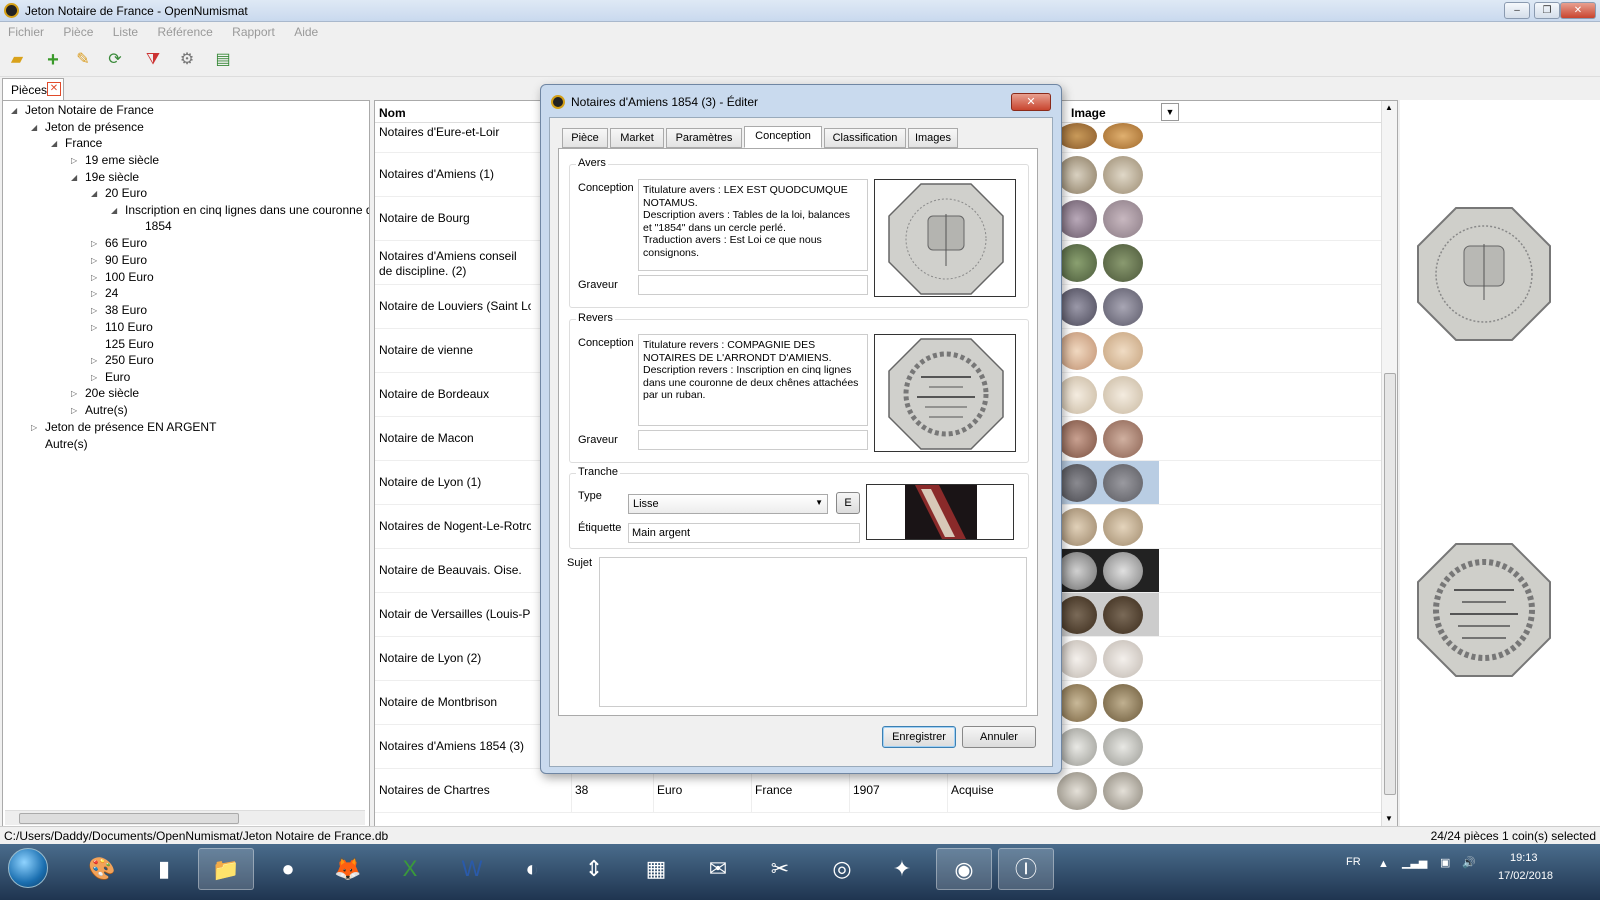  What do you see at coordinates (111, 293) in the screenshot?
I see `tree-node: 24` at bounding box center [111, 293].